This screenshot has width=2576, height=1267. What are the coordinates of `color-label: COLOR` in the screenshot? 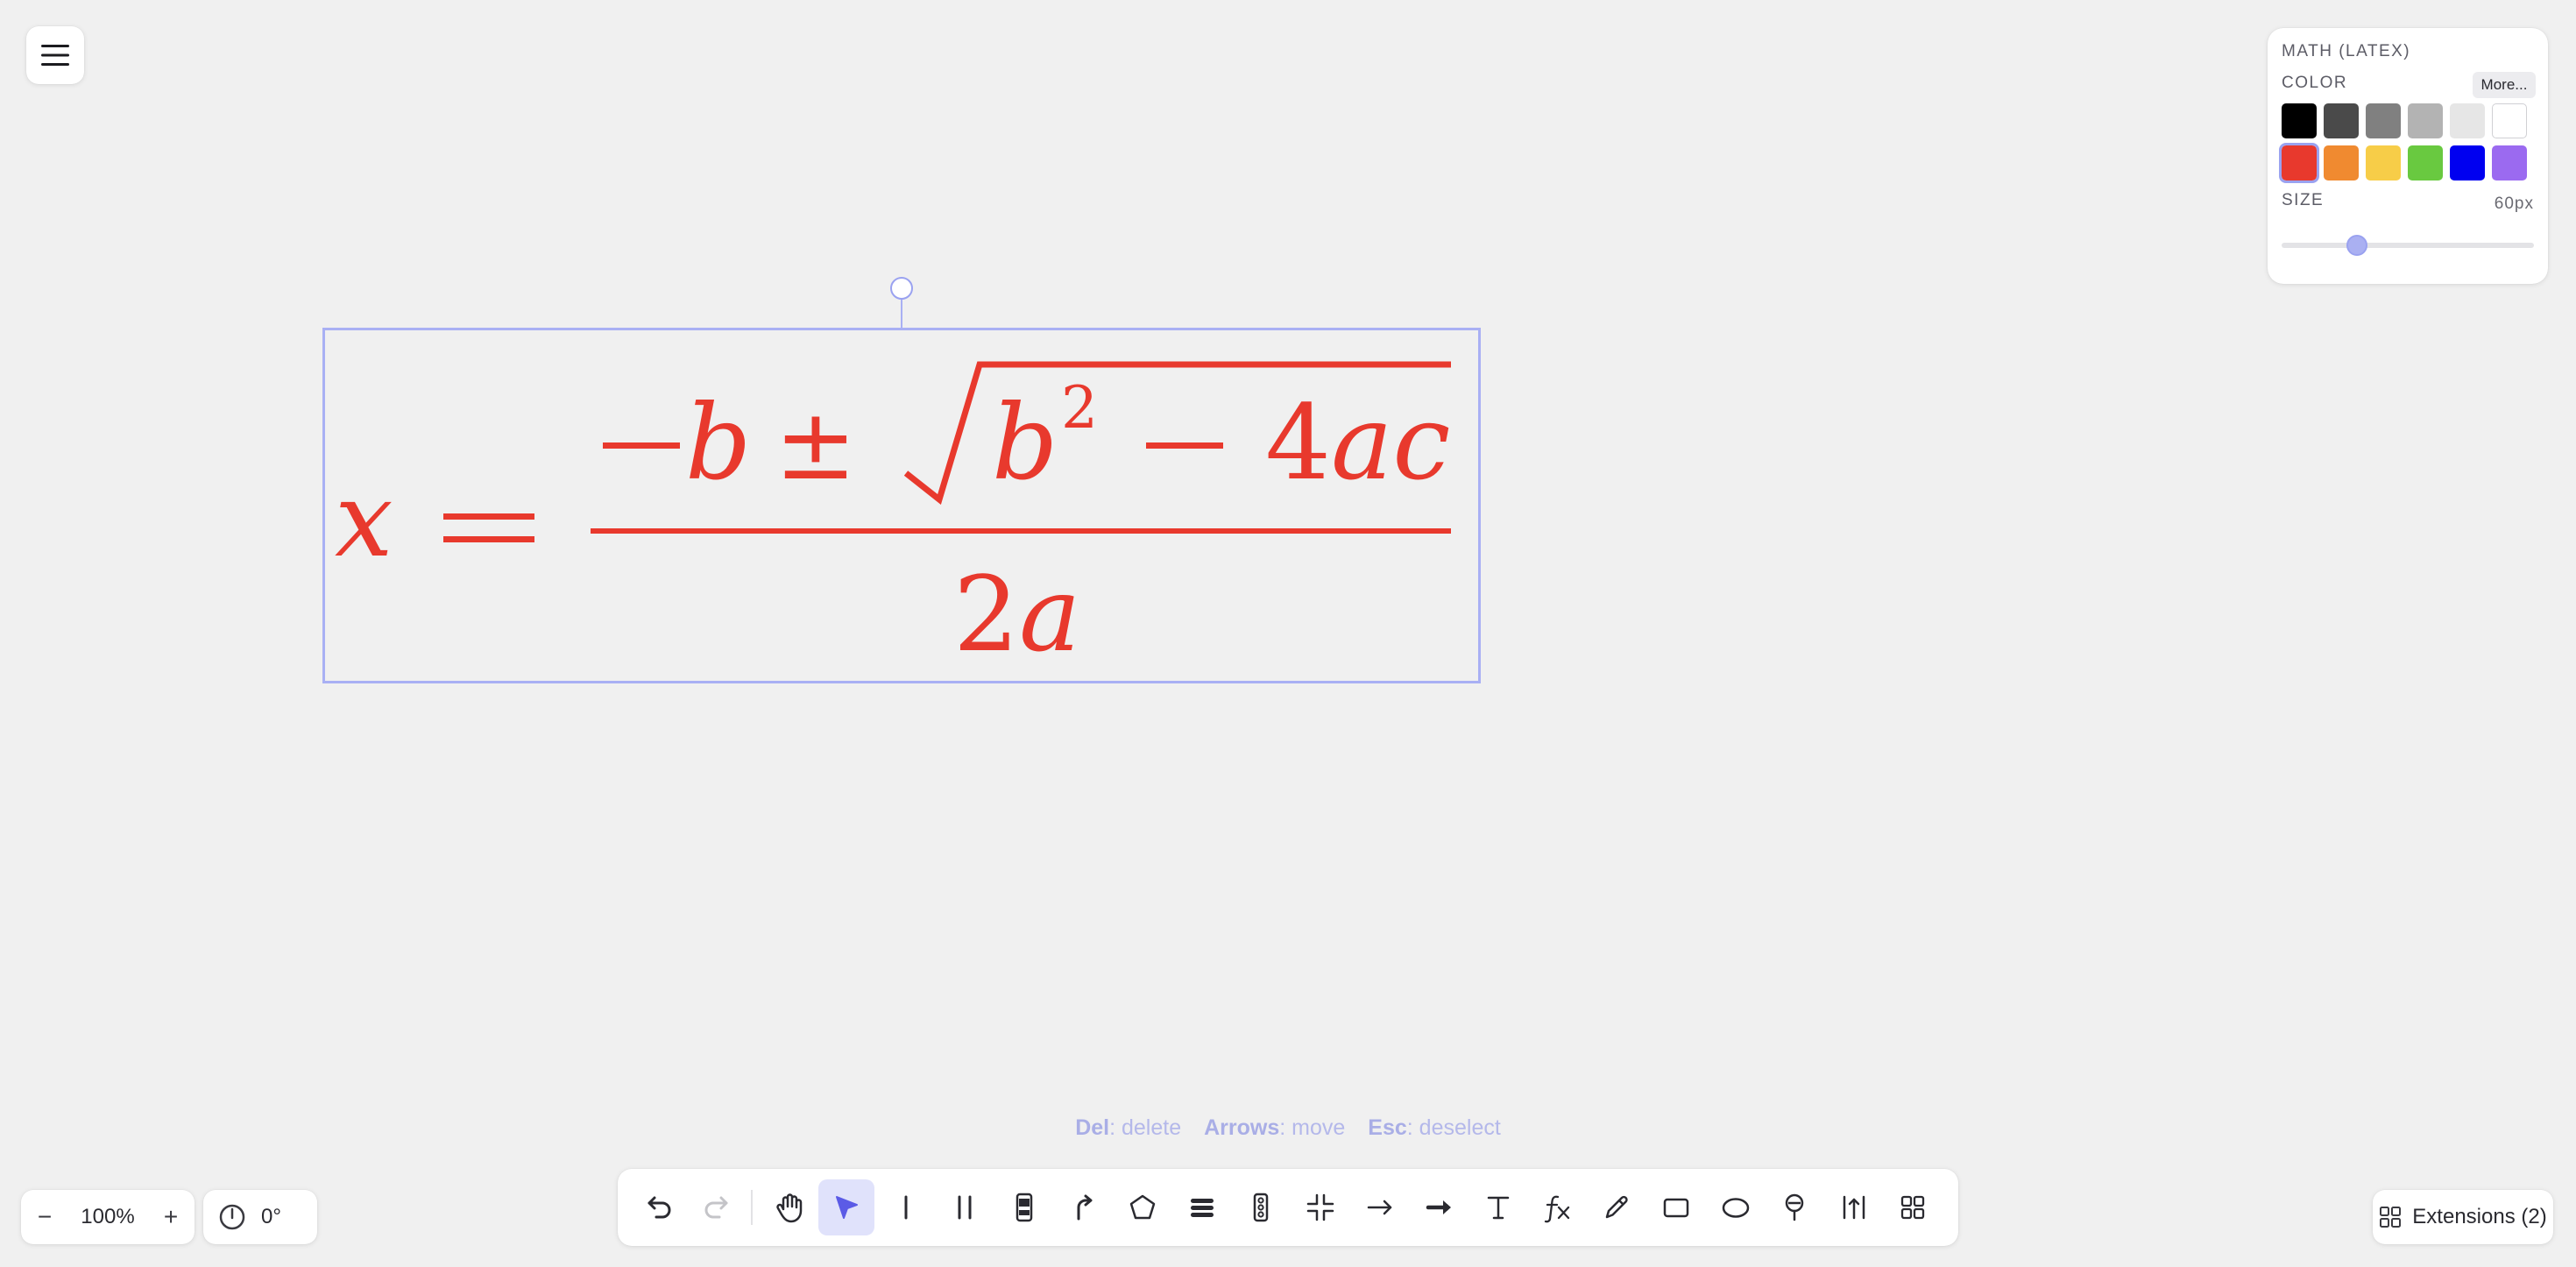 It's located at (2315, 83).